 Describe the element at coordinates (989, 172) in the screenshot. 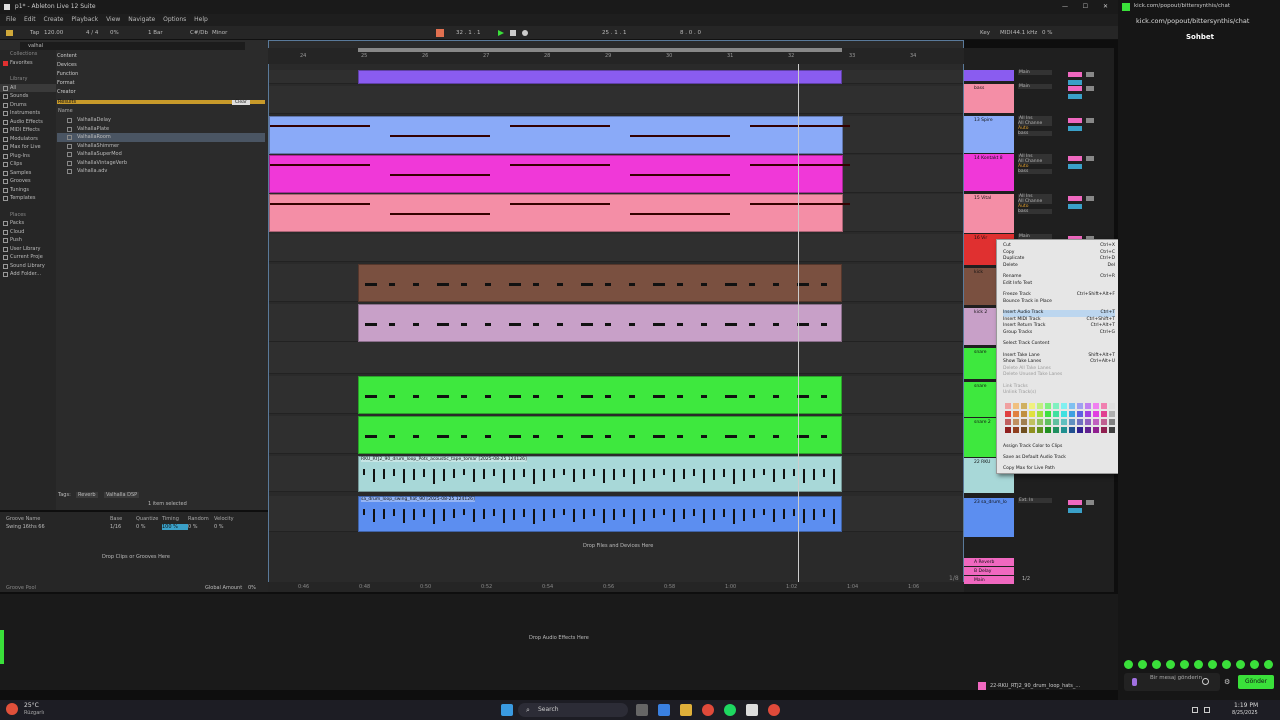

I see `track-header: 14 Kontakt 8` at that location.